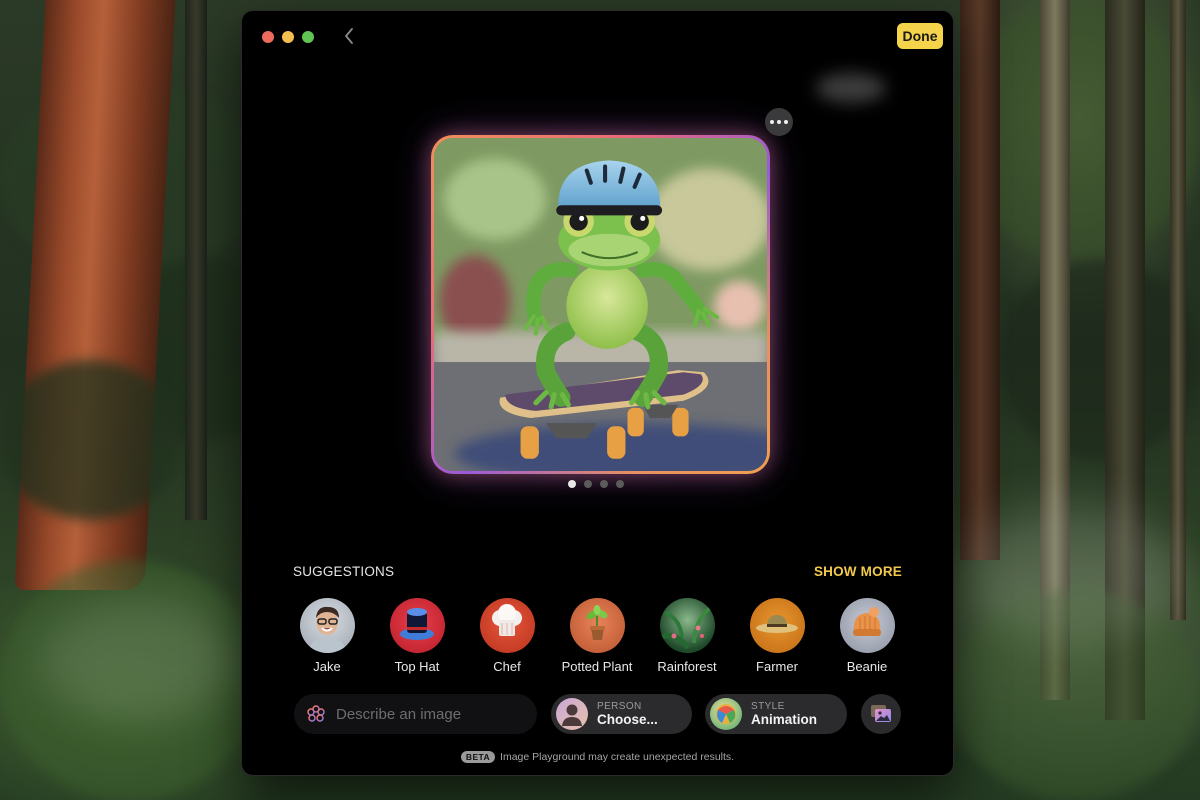 This screenshot has height=800, width=1200. What do you see at coordinates (619, 706) in the screenshot?
I see `person-caption: PERSON` at bounding box center [619, 706].